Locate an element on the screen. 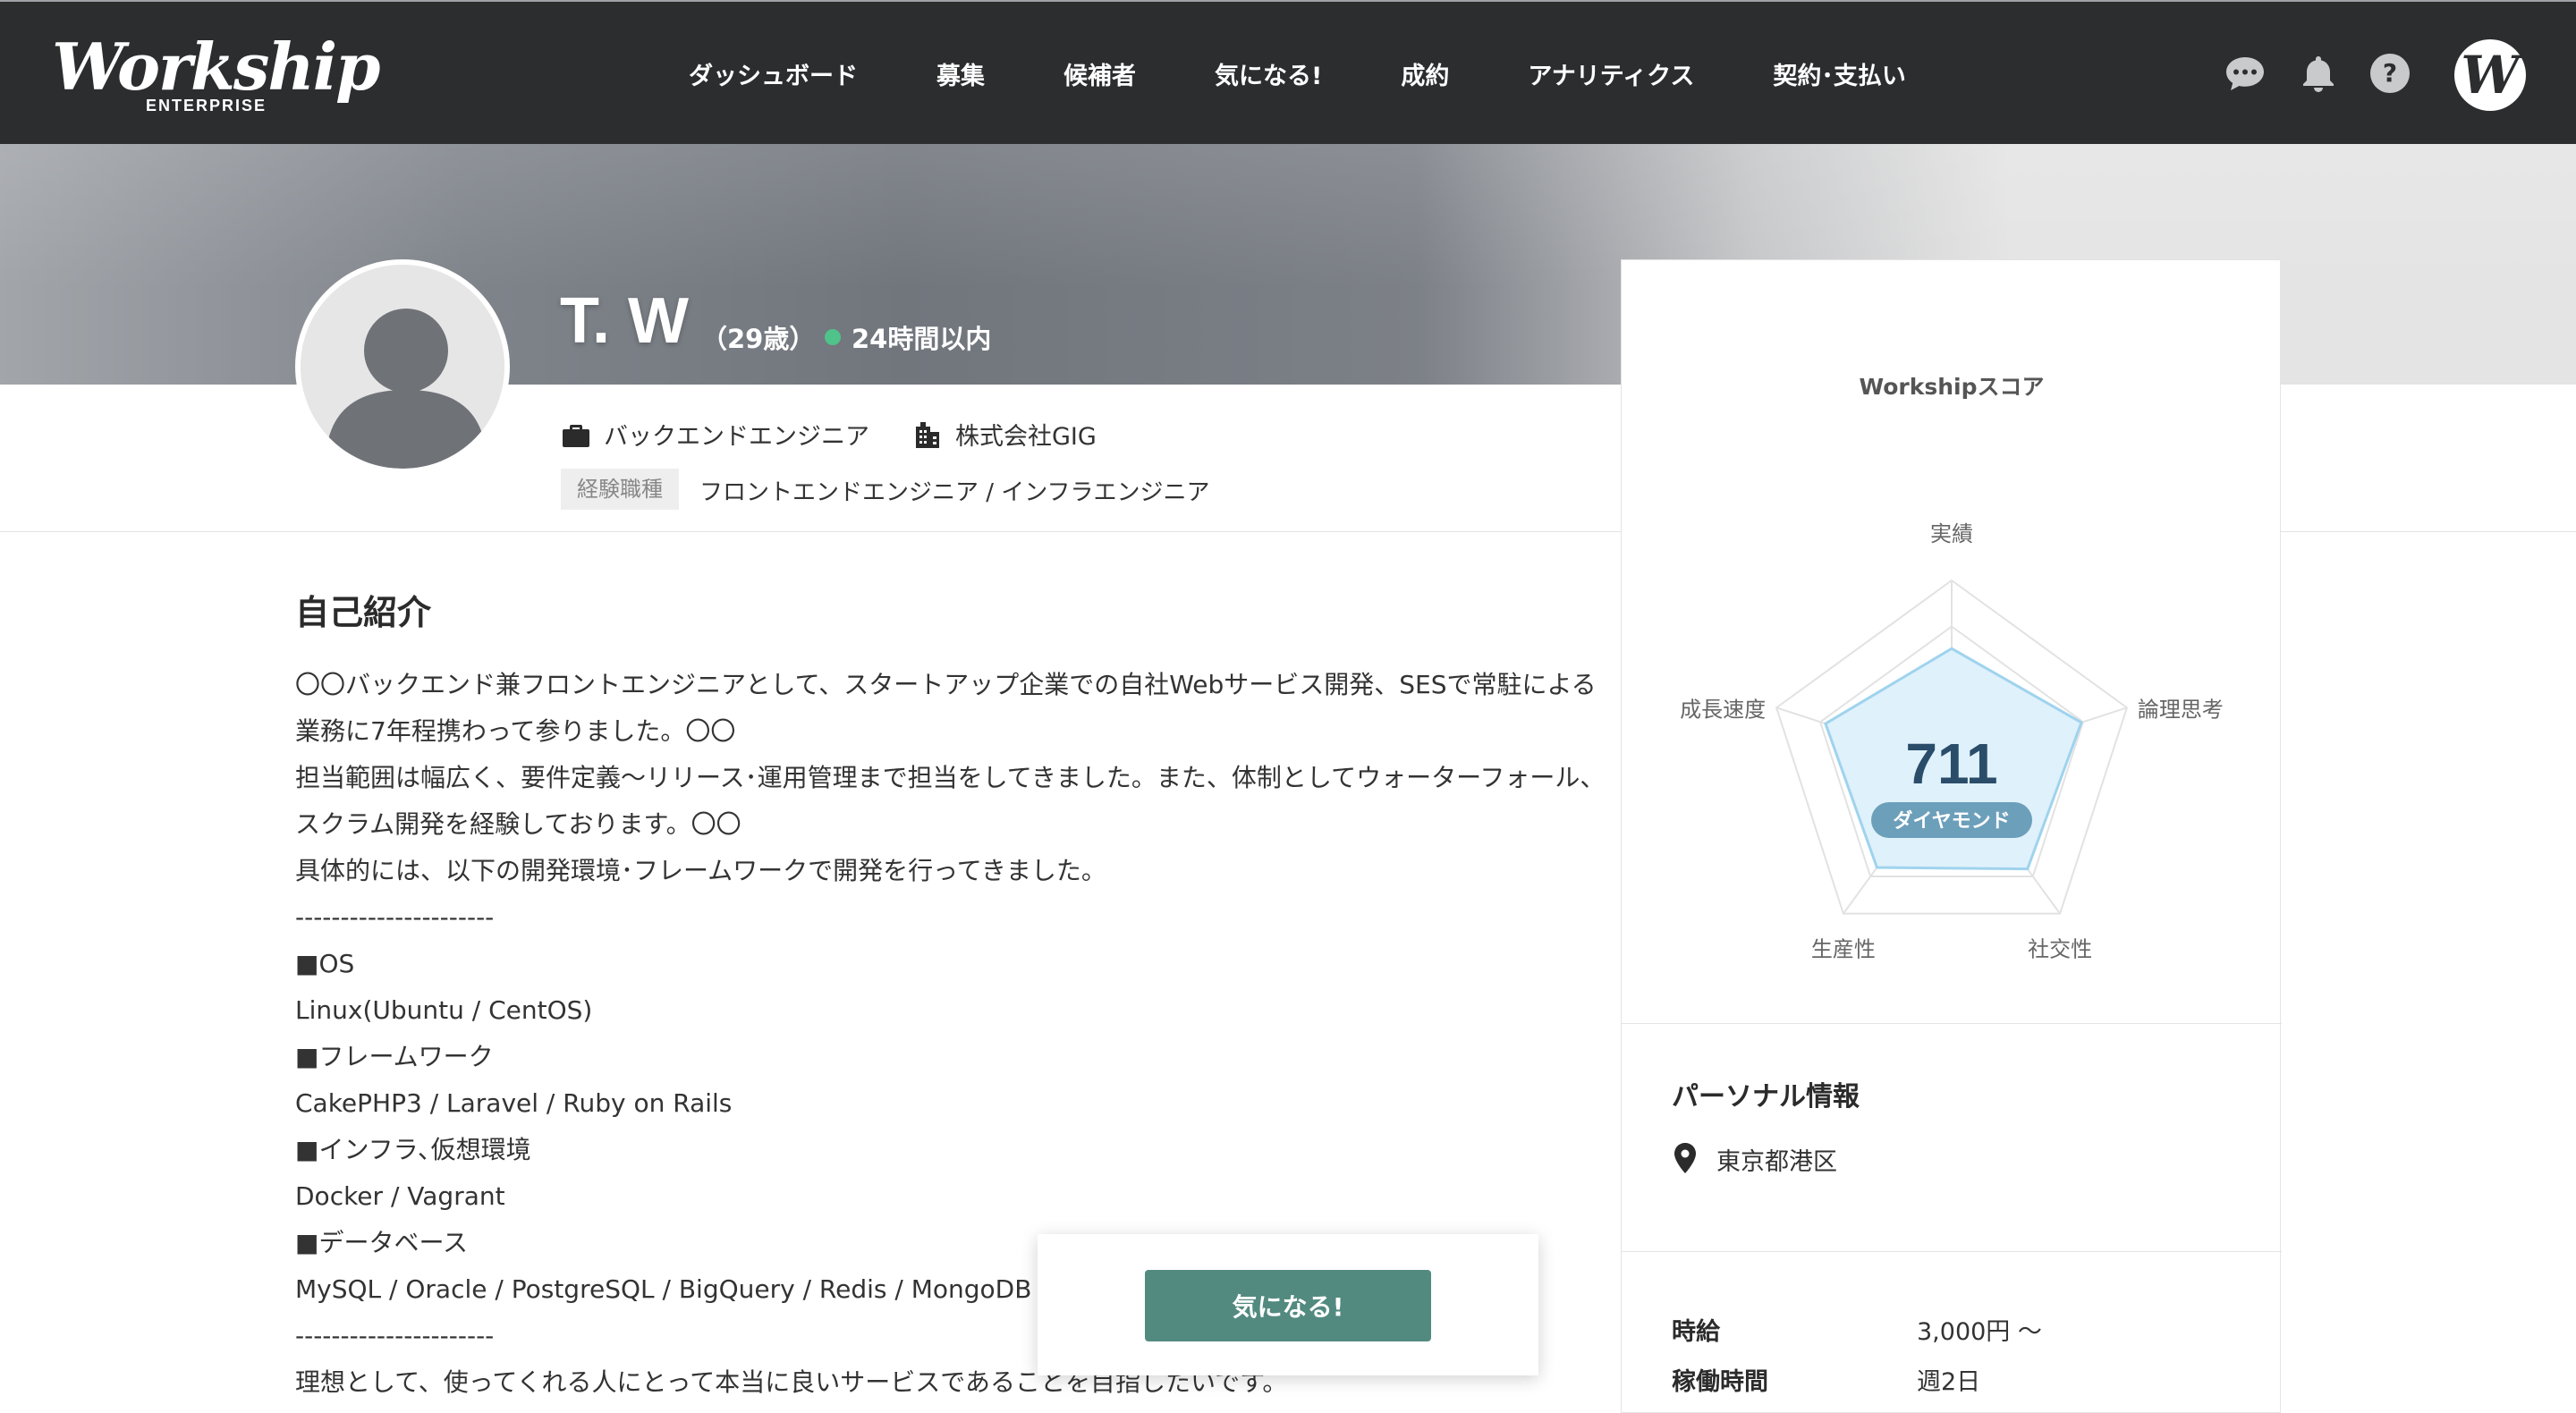 The image size is (2576, 1413). hourly-rate-value: 3,000円 〜 is located at coordinates (1979, 1332).